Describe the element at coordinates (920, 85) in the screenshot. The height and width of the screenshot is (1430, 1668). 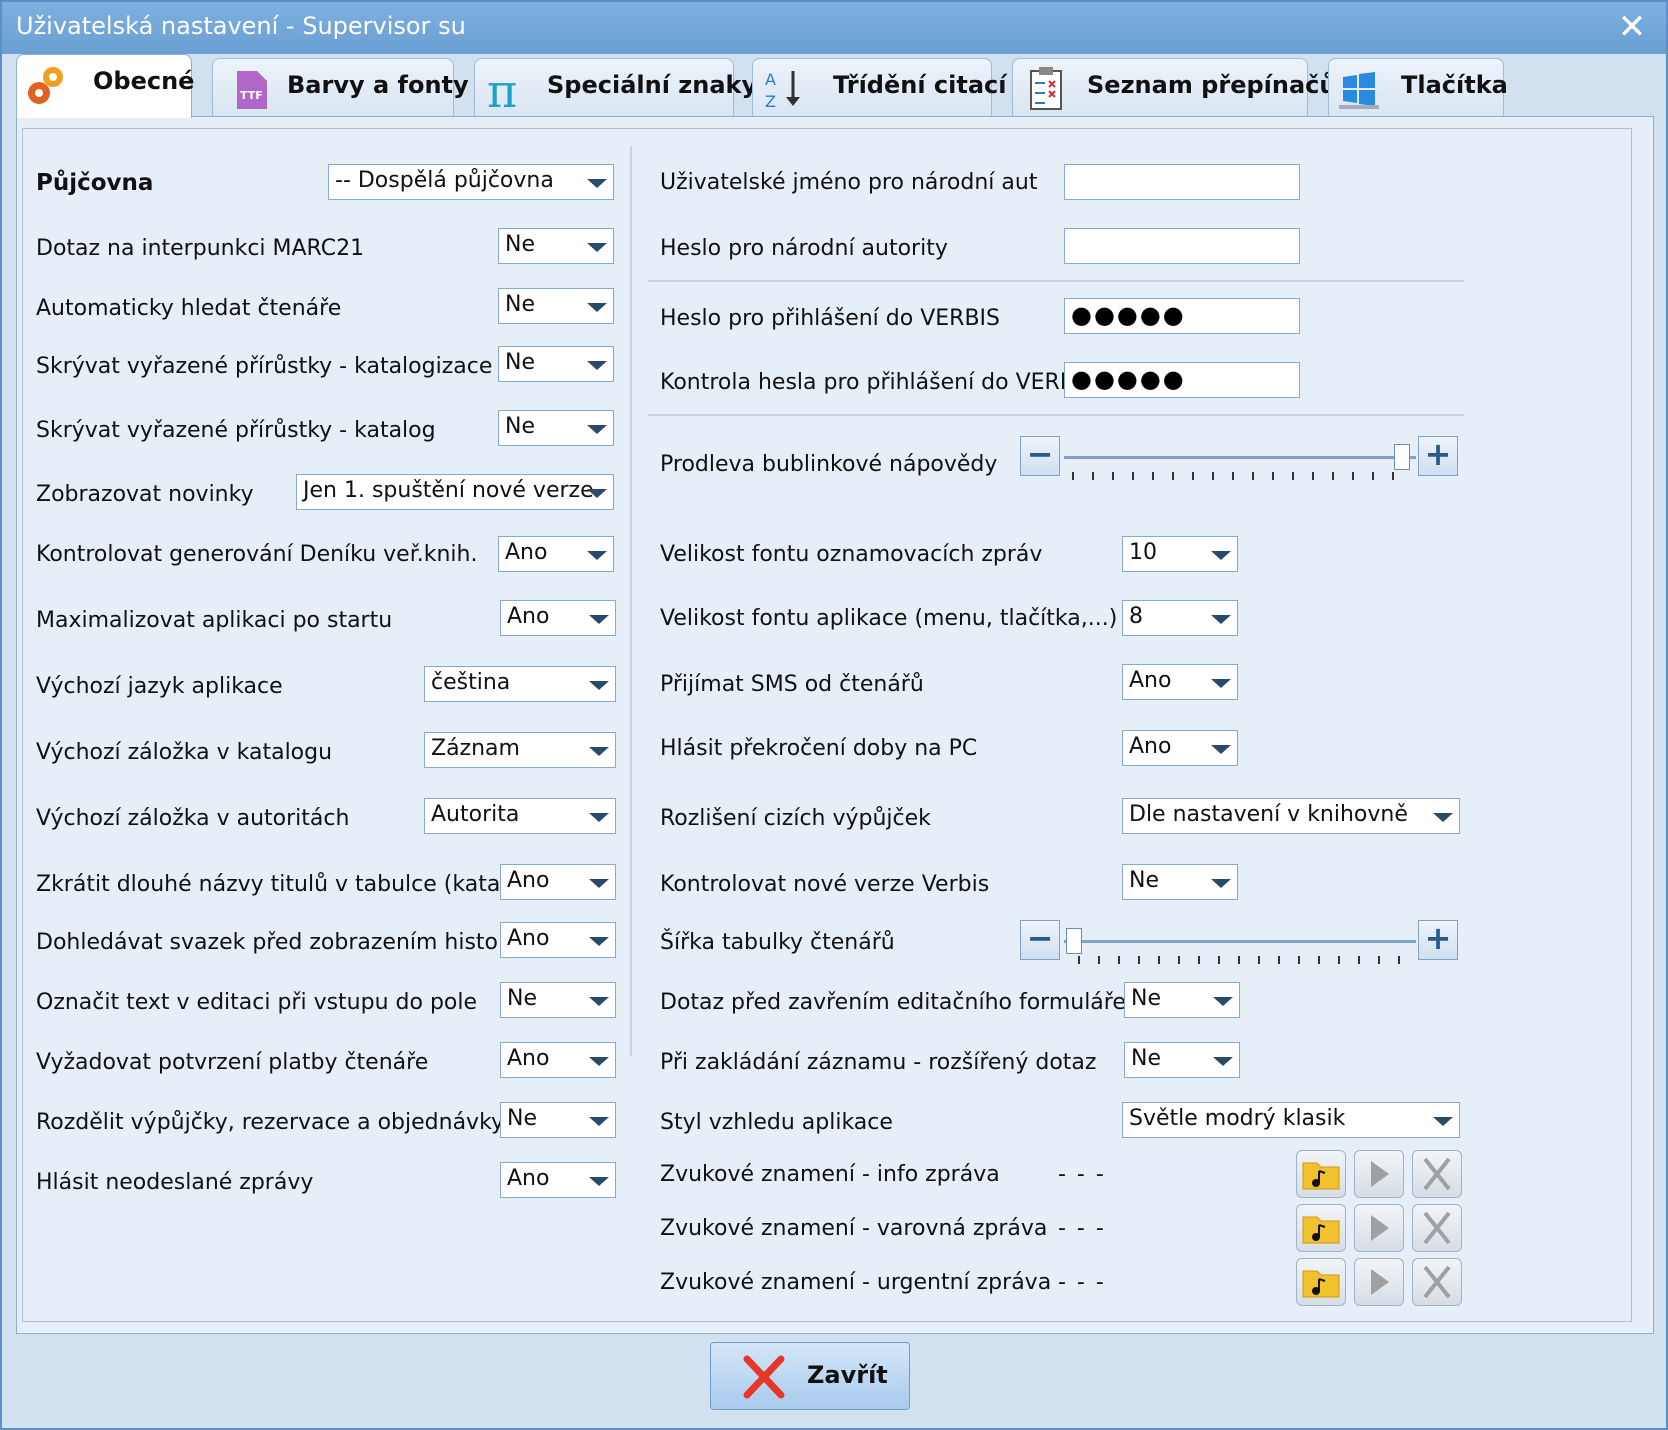
I see `tab-label: Třídění citací` at that location.